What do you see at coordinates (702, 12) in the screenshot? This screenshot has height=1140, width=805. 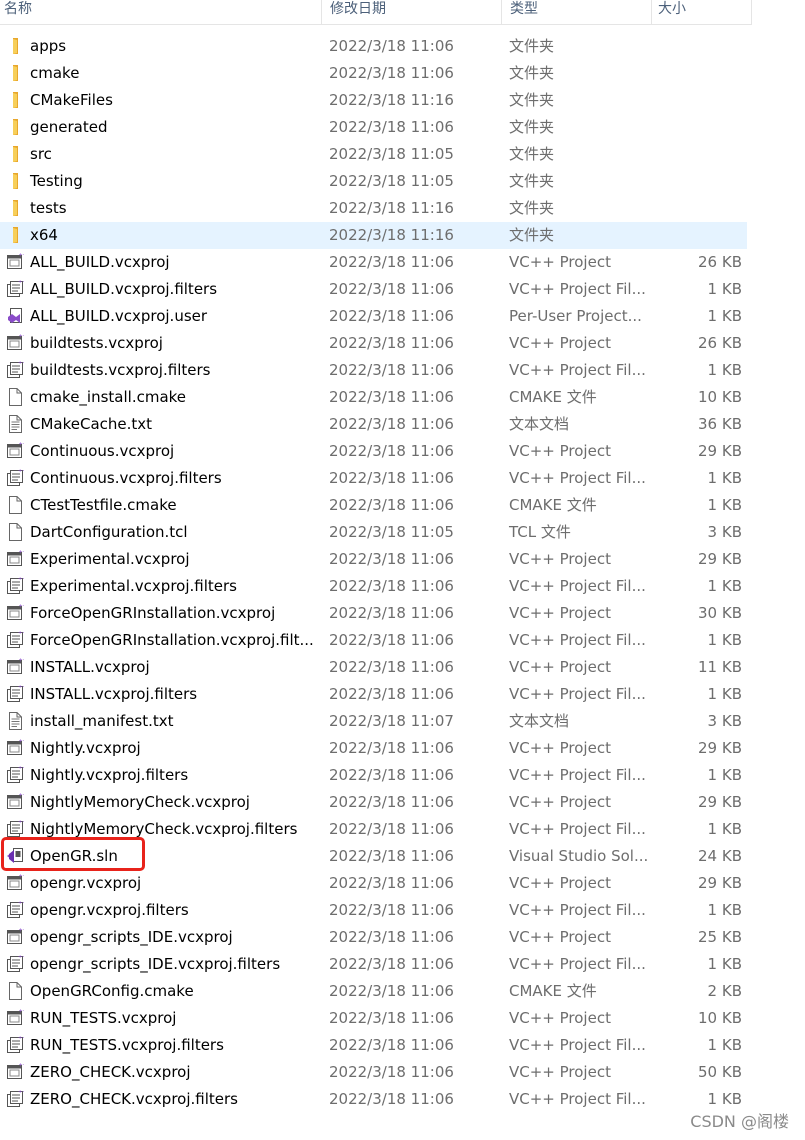 I see `column-header-size: 大小` at bounding box center [702, 12].